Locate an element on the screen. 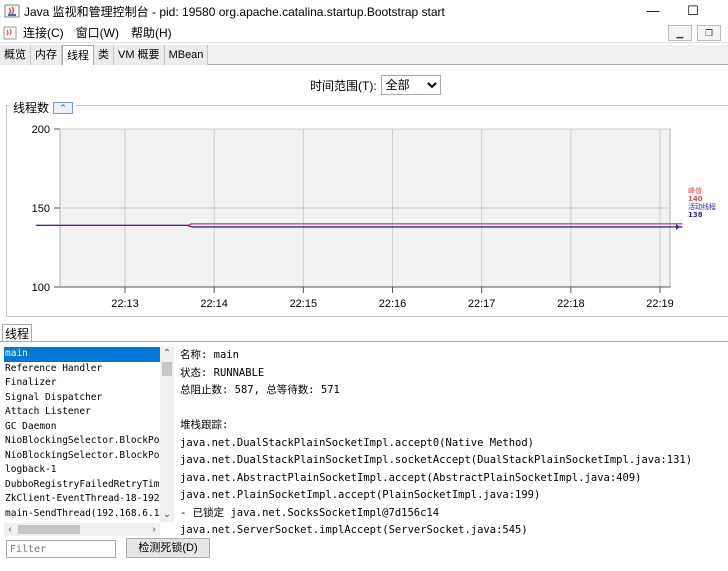  thread-list-item: main-SendThread(192.168.6.118: is located at coordinates (82, 514).